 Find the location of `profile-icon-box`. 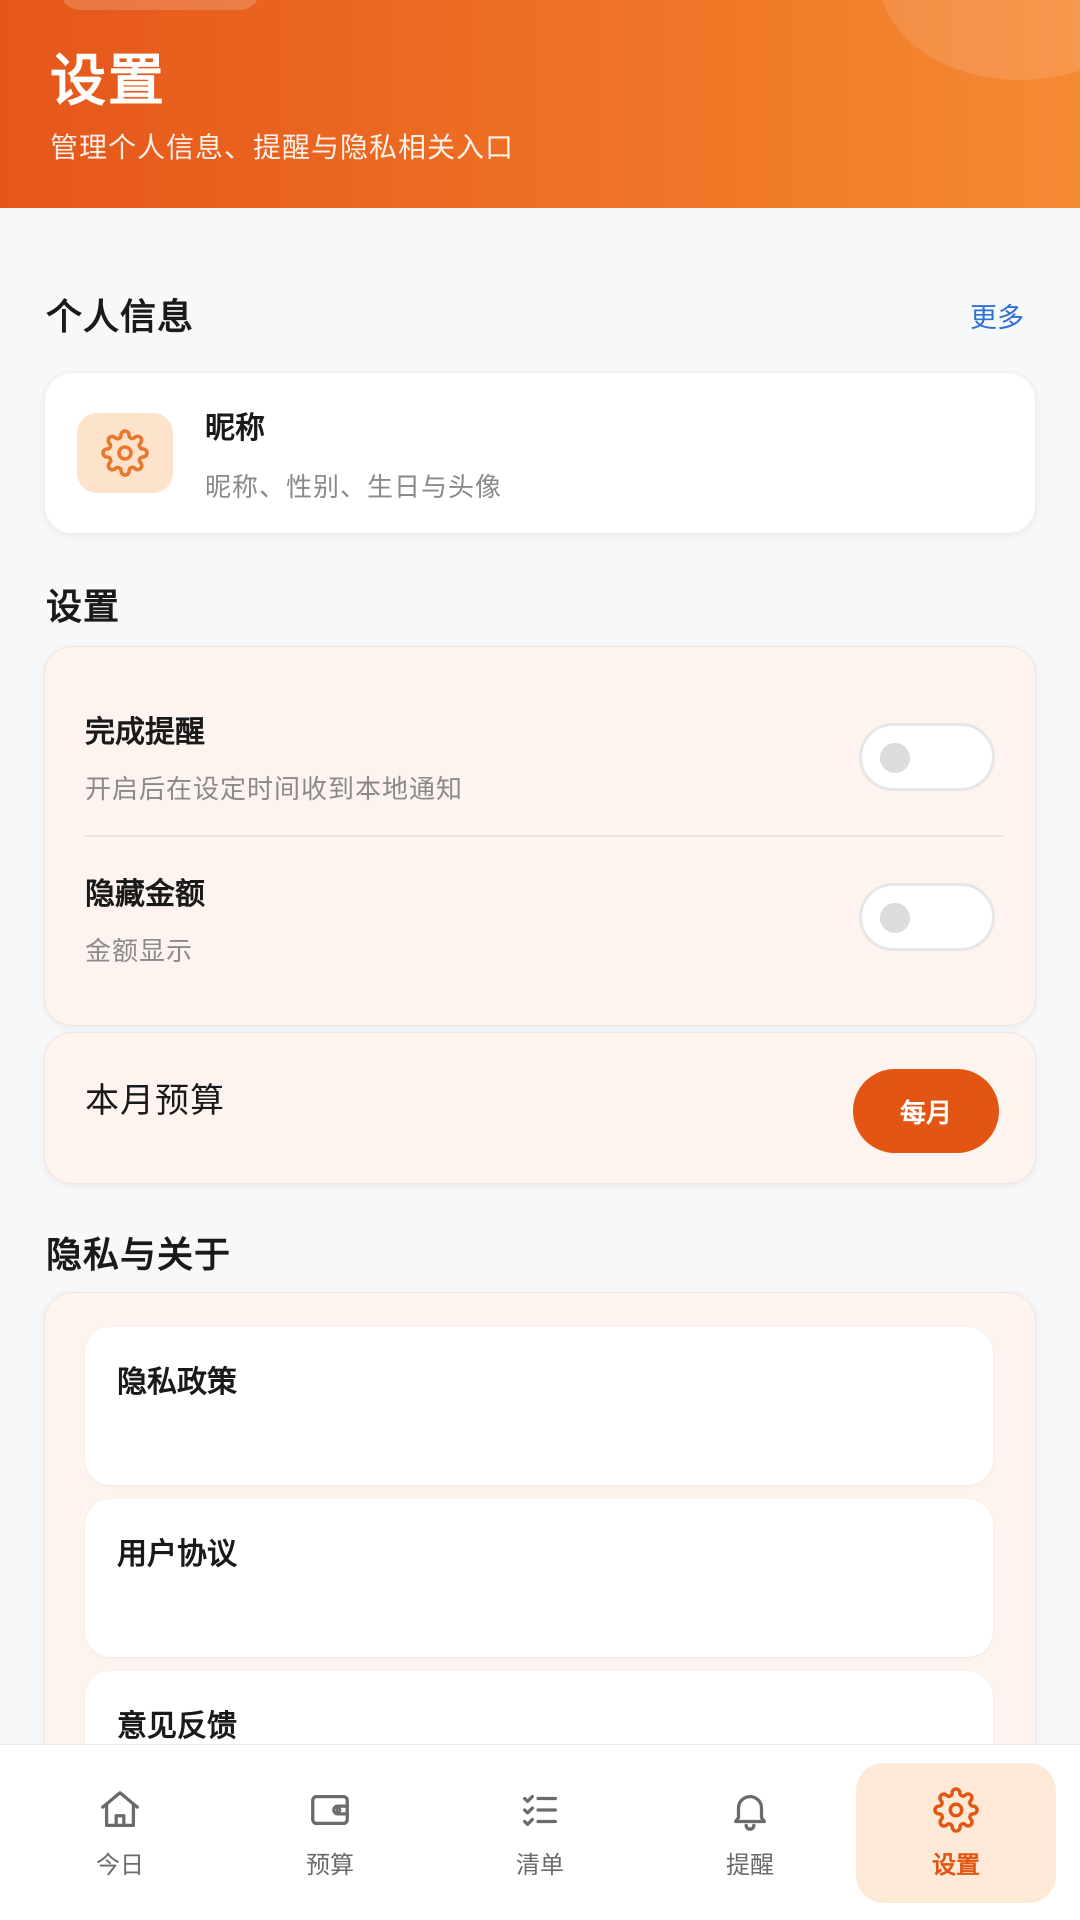

profile-icon-box is located at coordinates (125, 453).